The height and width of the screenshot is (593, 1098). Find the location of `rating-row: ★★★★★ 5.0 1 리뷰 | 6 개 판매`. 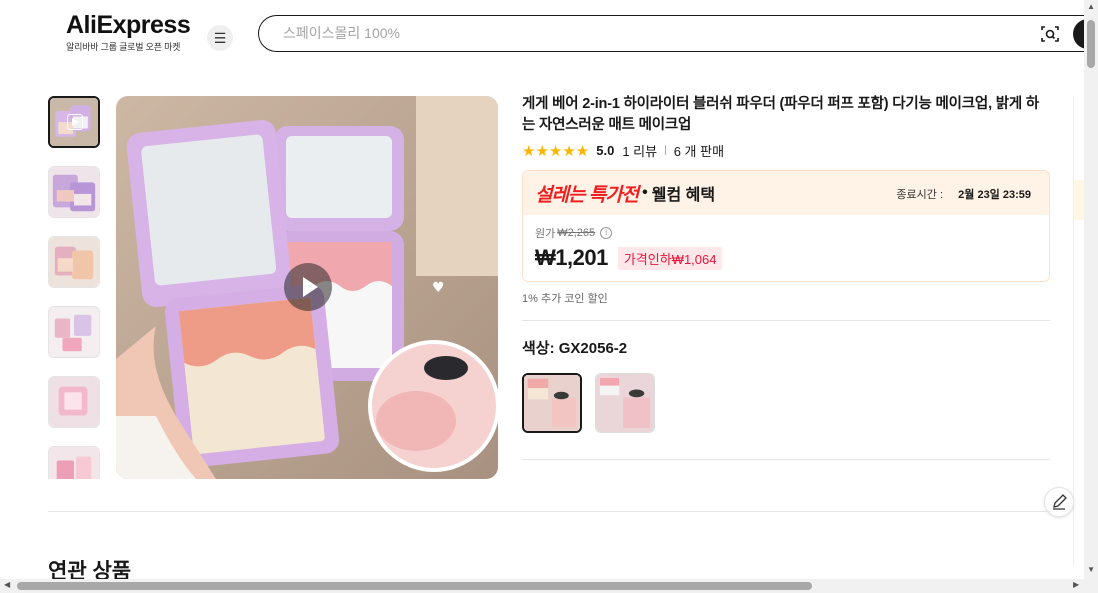

rating-row: ★★★★★ 5.0 1 리뷰 | 6 개 판매 is located at coordinates (786, 150).